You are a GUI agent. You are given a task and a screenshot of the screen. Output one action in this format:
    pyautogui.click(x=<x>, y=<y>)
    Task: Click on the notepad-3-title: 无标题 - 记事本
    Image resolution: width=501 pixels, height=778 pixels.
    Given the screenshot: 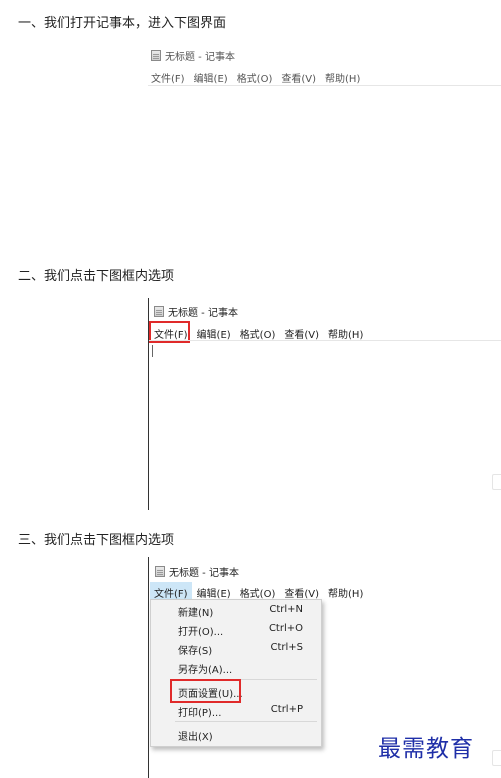 What is the action you would take?
    pyautogui.click(x=197, y=571)
    